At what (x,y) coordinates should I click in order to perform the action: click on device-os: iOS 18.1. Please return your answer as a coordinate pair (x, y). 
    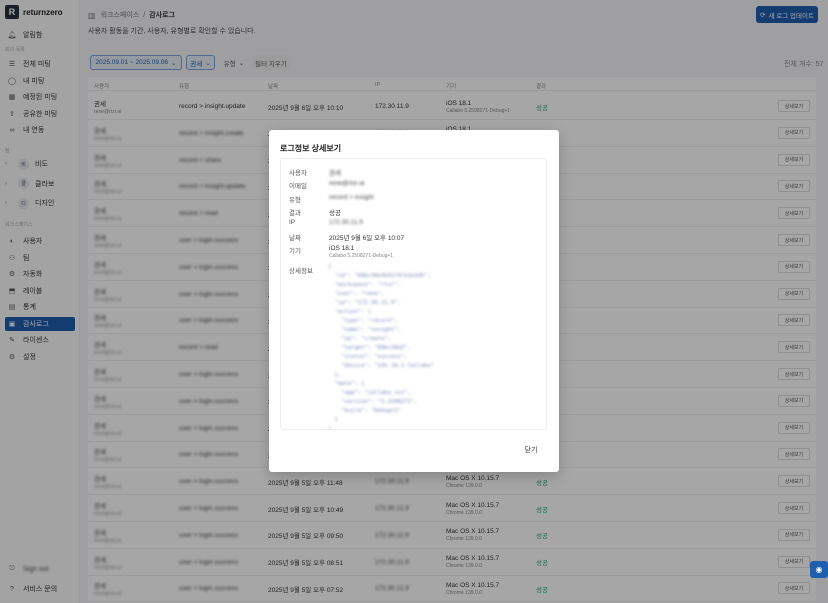
    Looking at the image, I should click on (342, 248).